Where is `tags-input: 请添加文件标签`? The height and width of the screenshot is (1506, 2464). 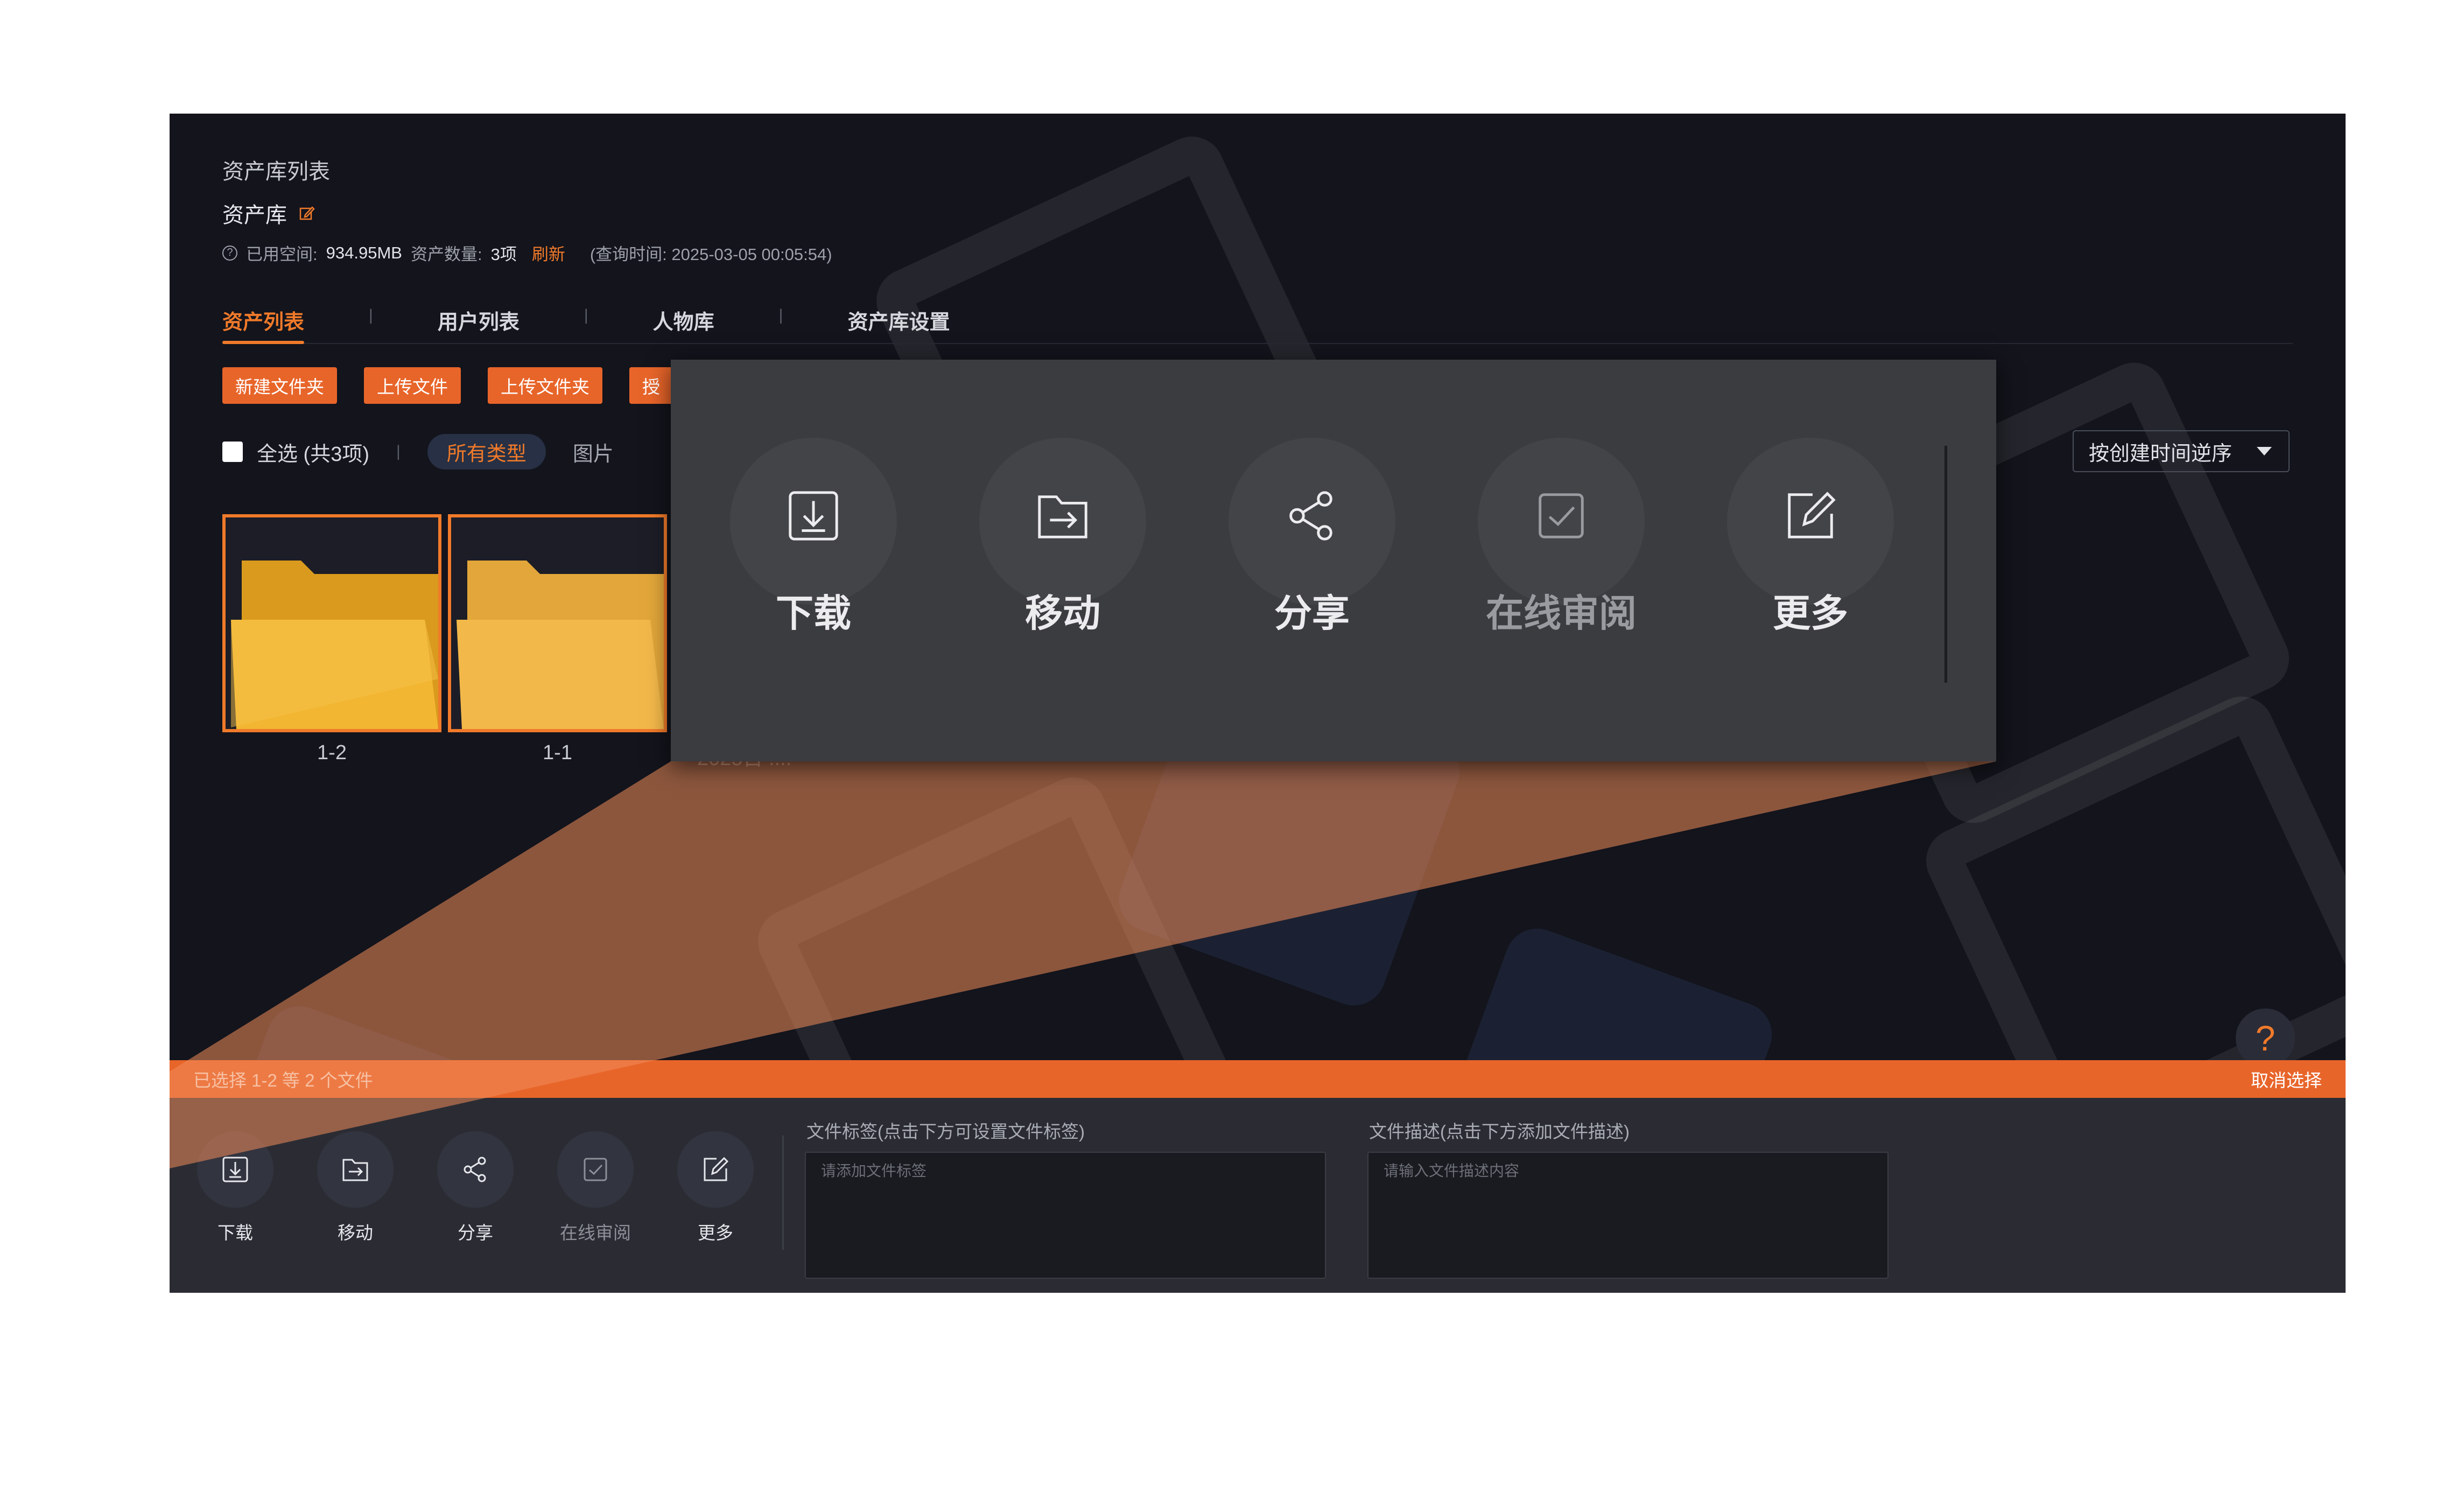
tags-input: 请添加文件标签 is located at coordinates (1065, 1215).